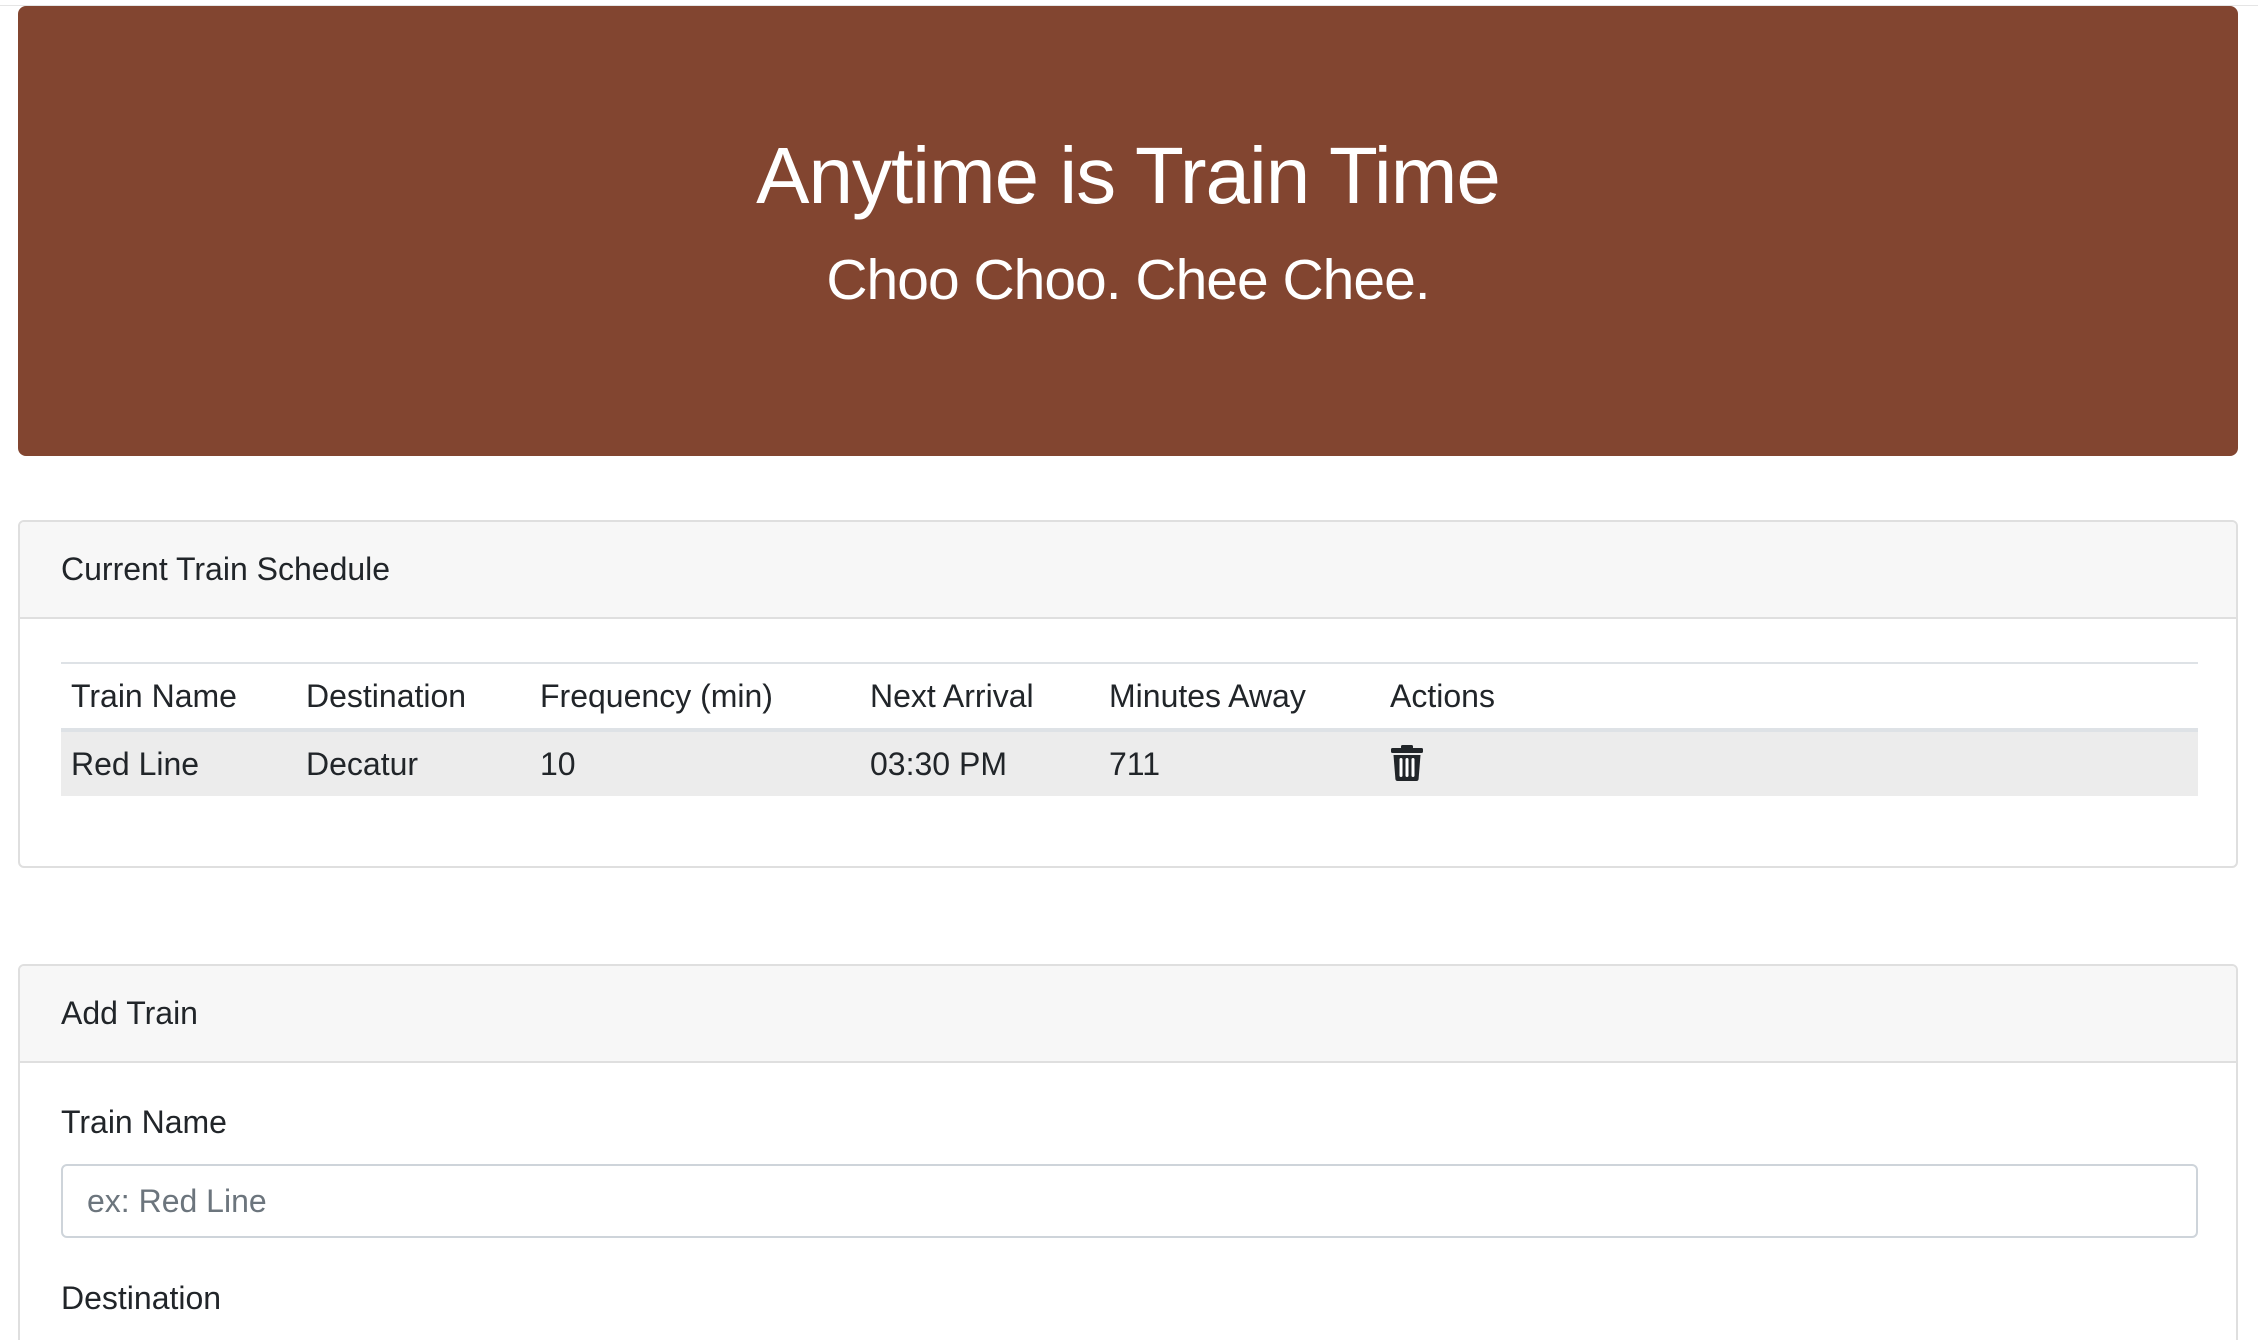  I want to click on cell-actions, so click(1789, 763).